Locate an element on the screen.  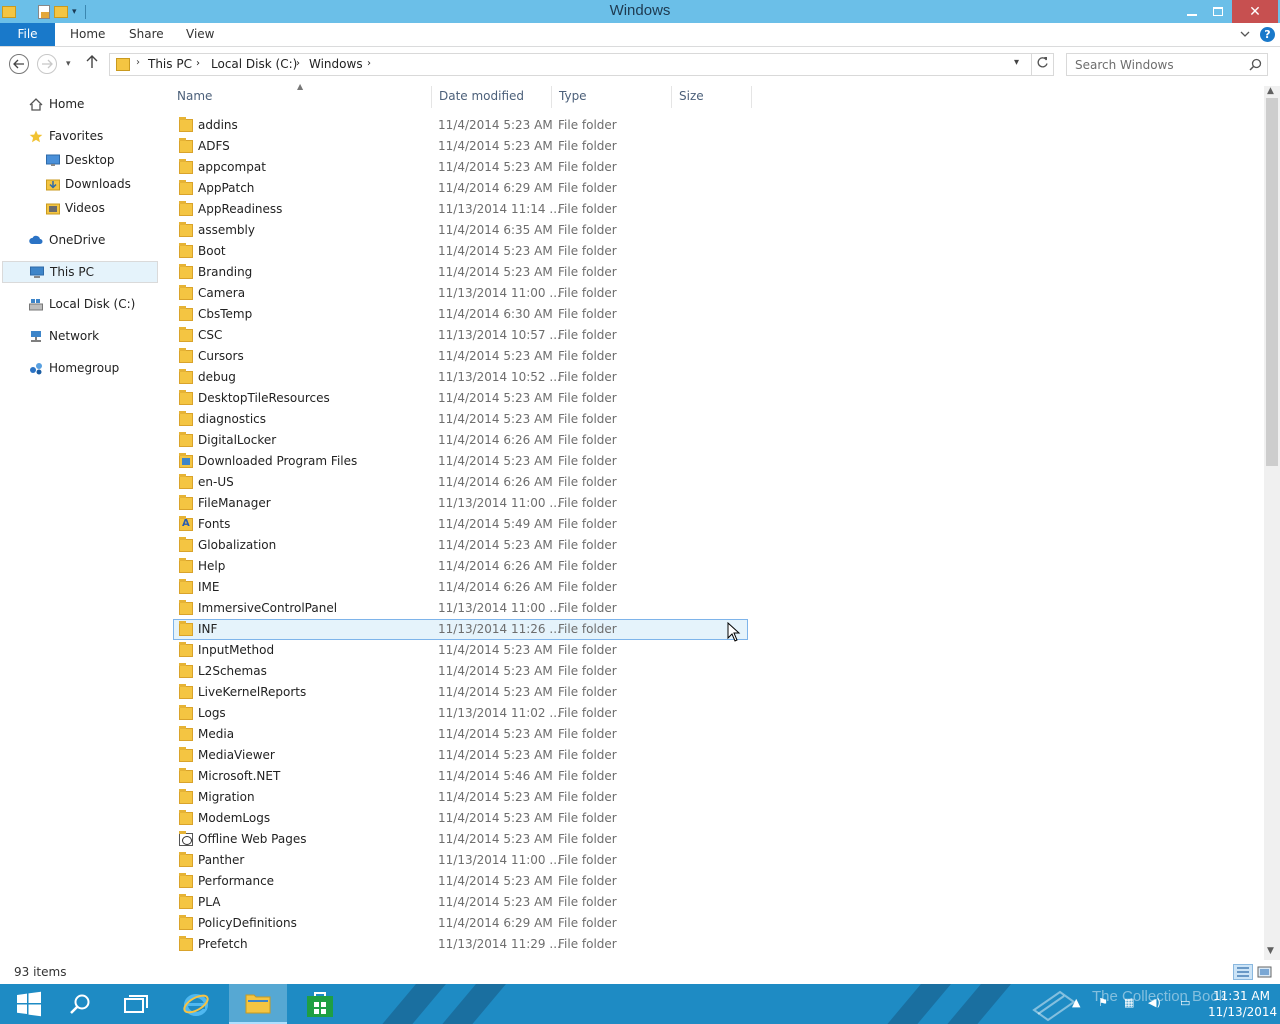
breadcrumb-local-disk: Local Disk (C:) is located at coordinates (254, 64).